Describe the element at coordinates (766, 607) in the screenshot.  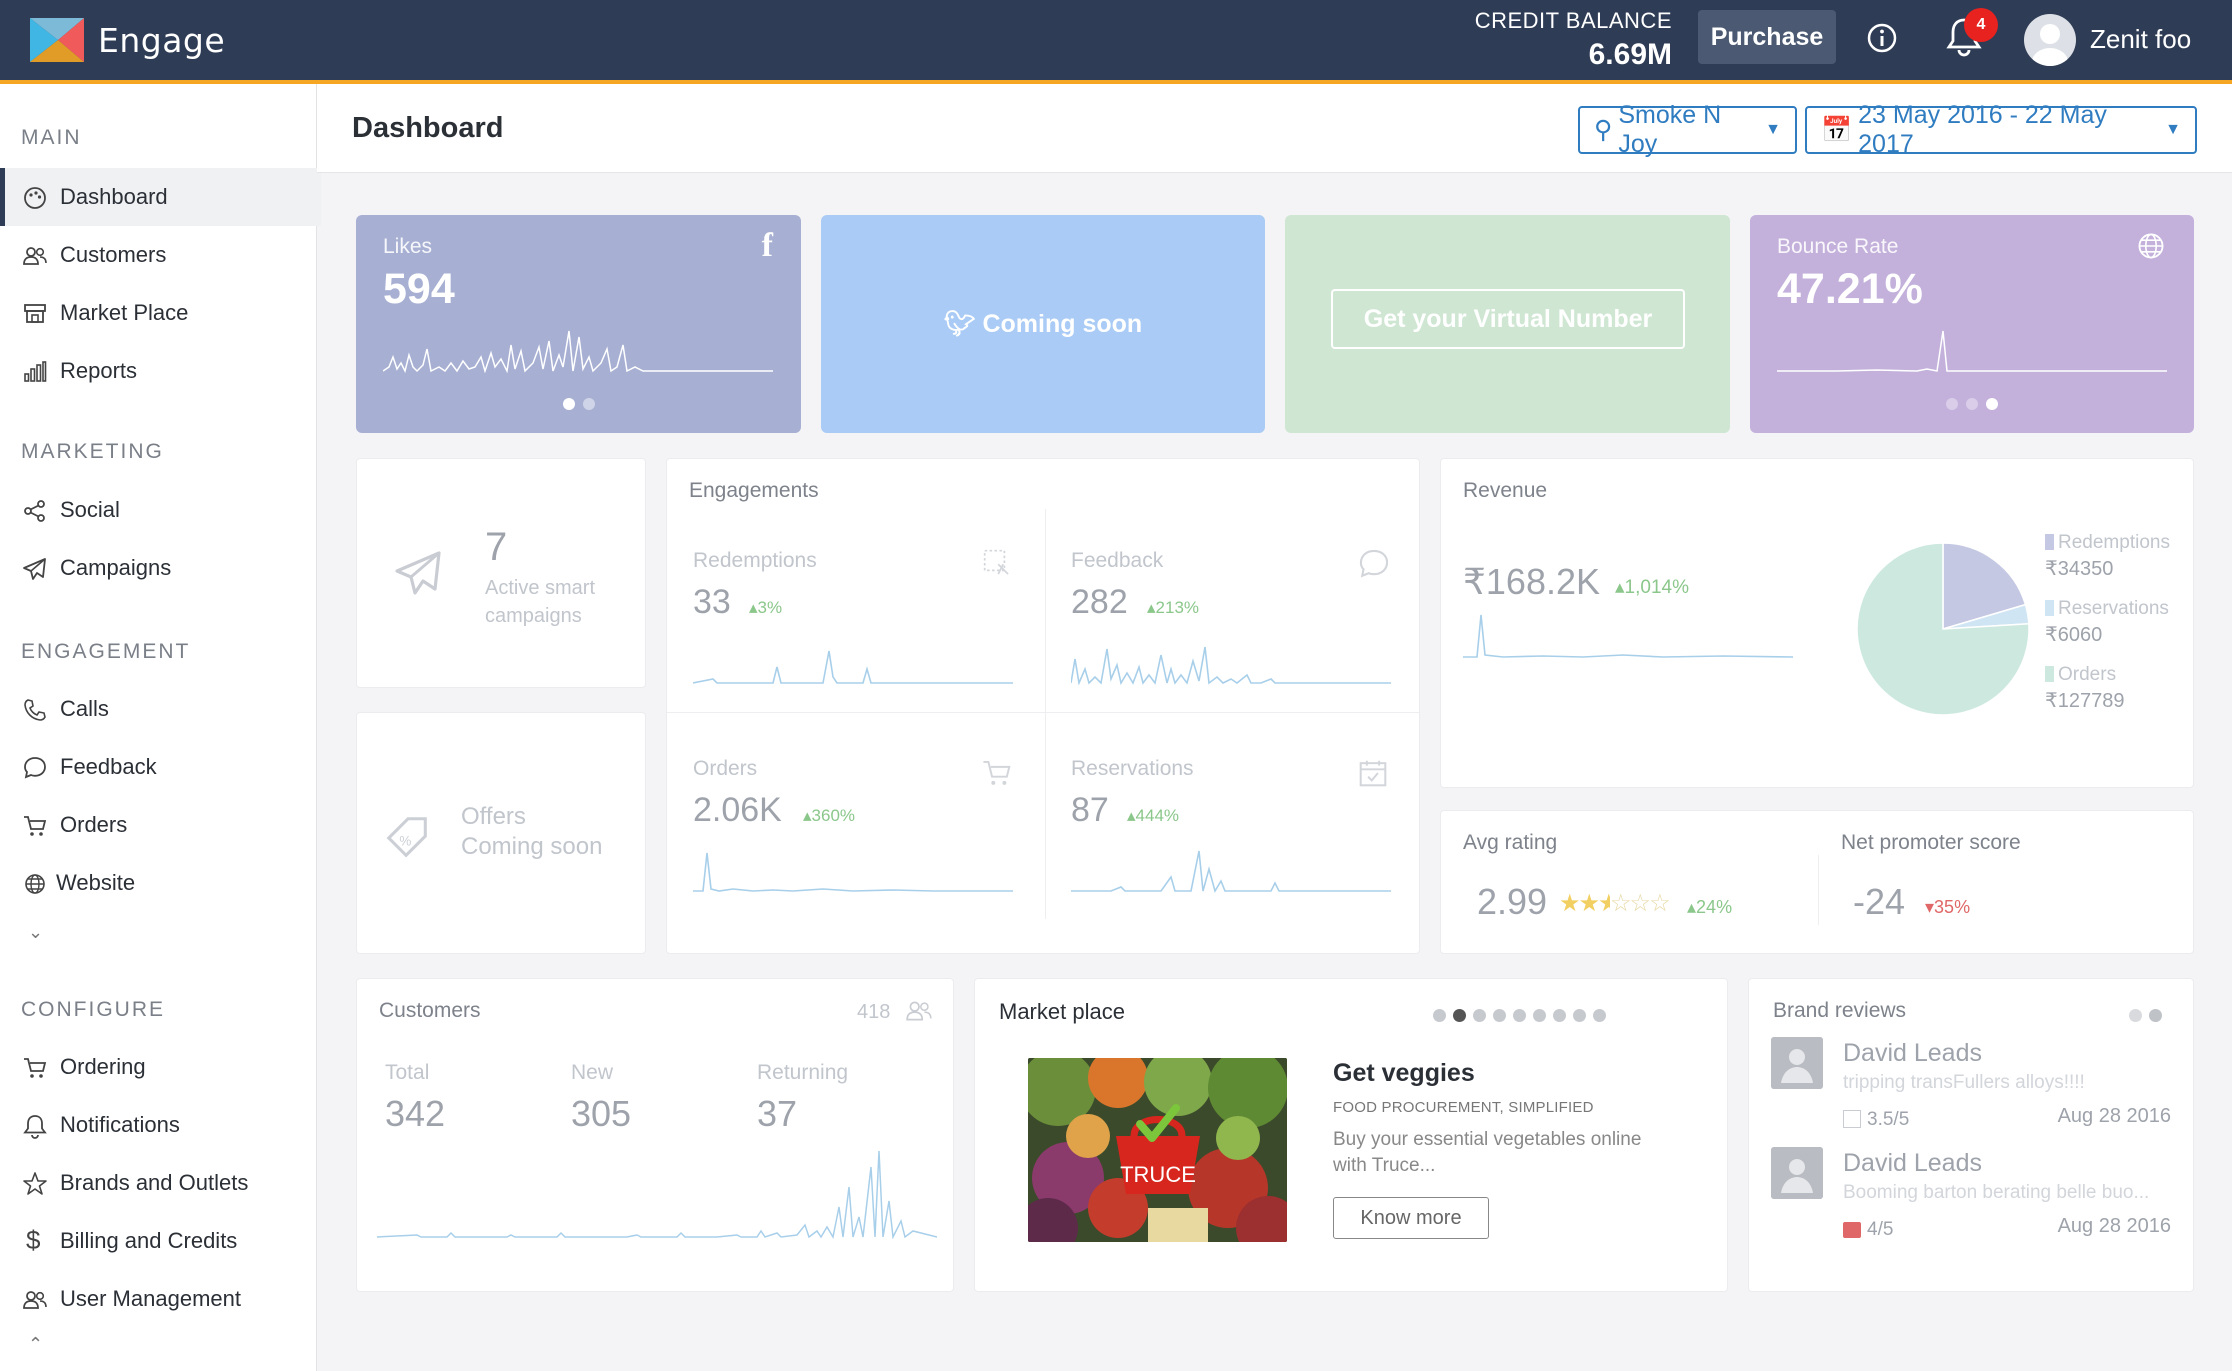
I see `redemptions-change: ▴3%` at that location.